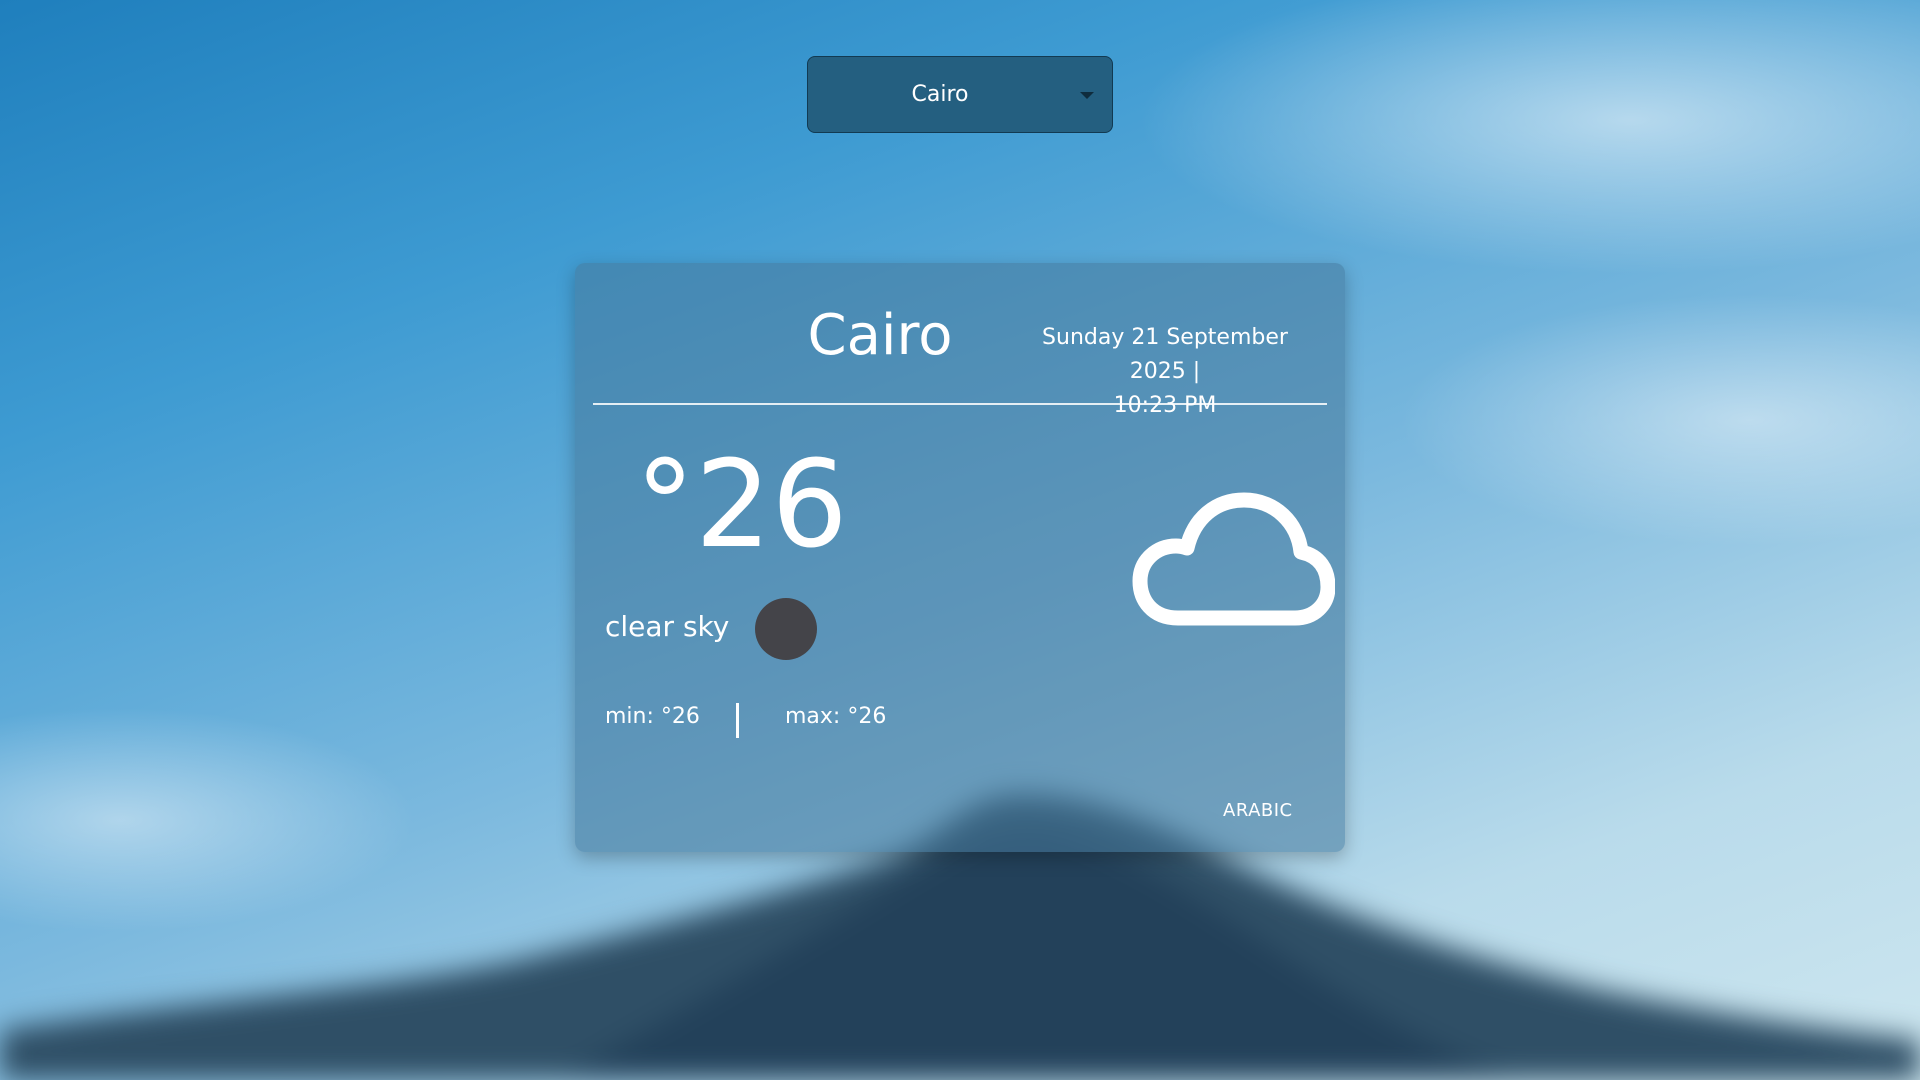 This screenshot has width=1920, height=1080. Describe the element at coordinates (1087, 95) in the screenshot. I see `chevron-down-icon` at that location.